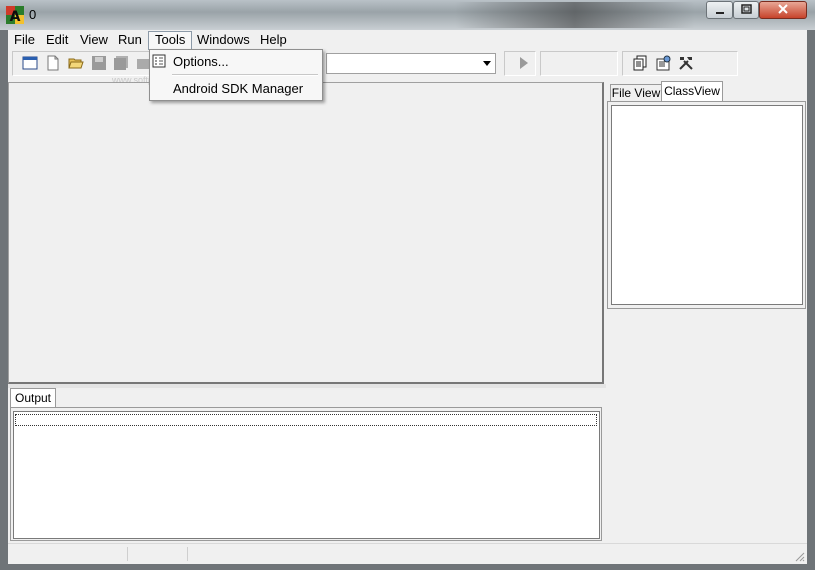 This screenshot has height=570, width=815. Describe the element at coordinates (636, 93) in the screenshot. I see `tab-file-view: File View` at that location.